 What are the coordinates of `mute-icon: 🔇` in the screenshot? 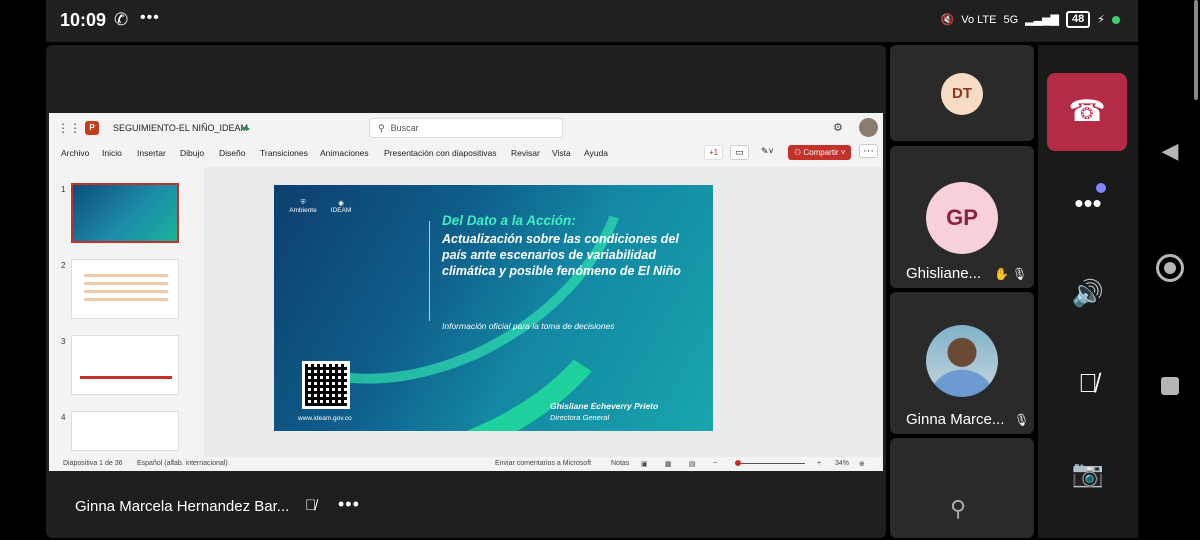 It's located at (947, 20).